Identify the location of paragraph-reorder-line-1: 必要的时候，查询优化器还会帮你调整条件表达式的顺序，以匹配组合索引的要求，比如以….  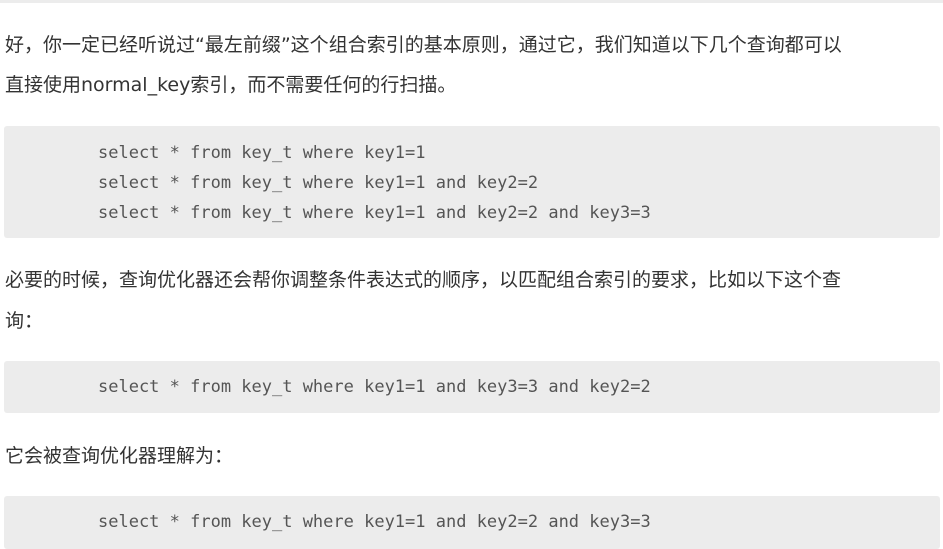
(423, 280).